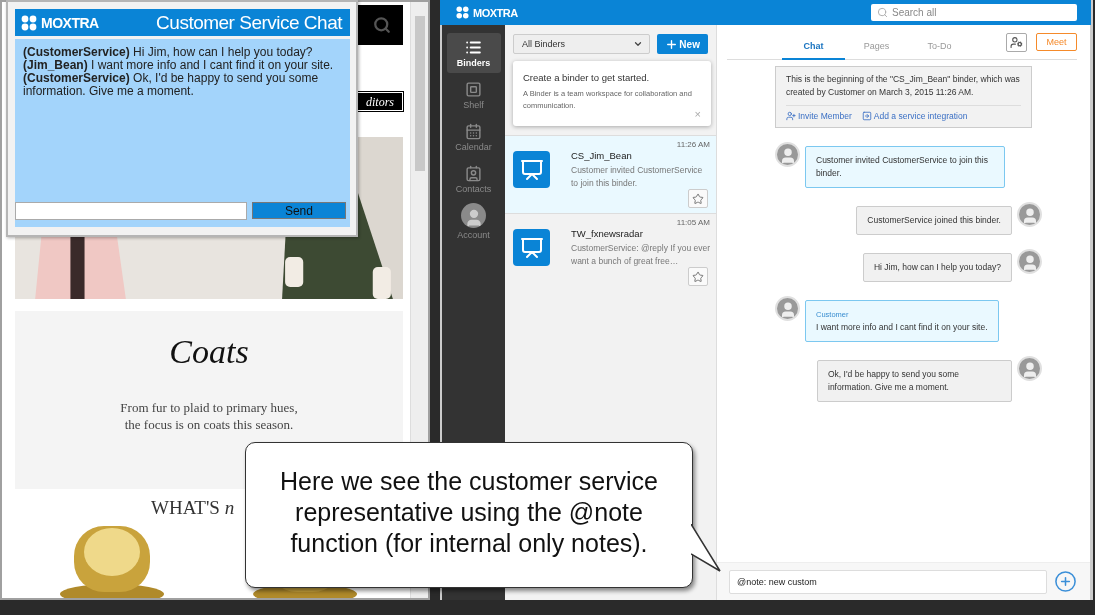 The image size is (1095, 615). Describe the element at coordinates (682, 44) in the screenshot. I see `new-button: New` at that location.